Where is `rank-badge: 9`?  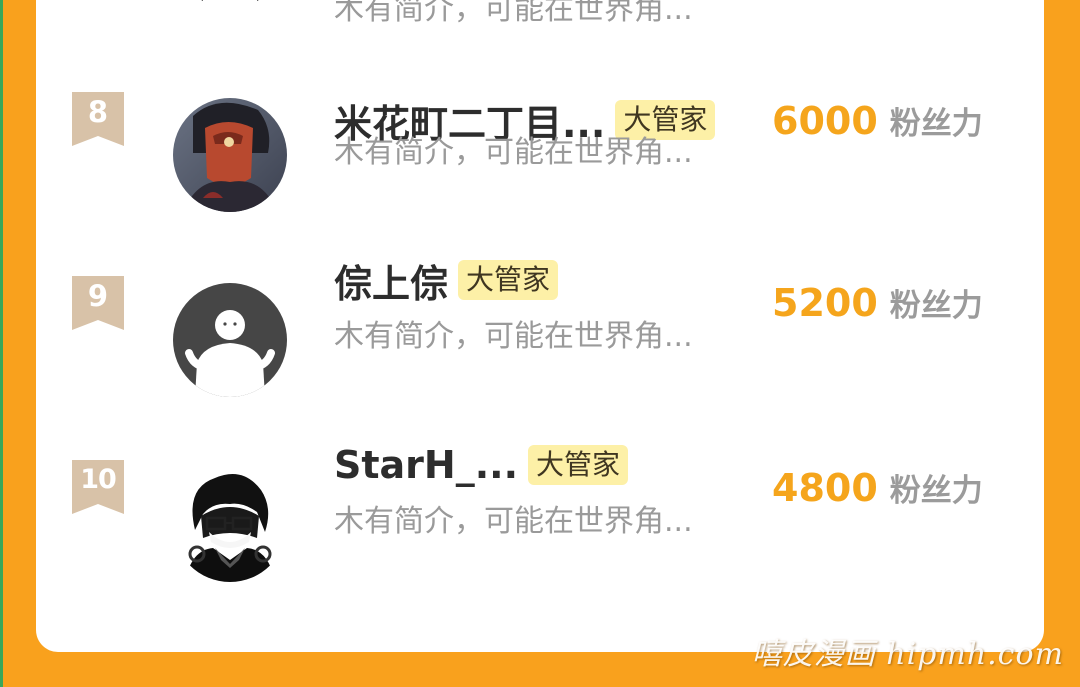
rank-badge: 9 is located at coordinates (98, 303).